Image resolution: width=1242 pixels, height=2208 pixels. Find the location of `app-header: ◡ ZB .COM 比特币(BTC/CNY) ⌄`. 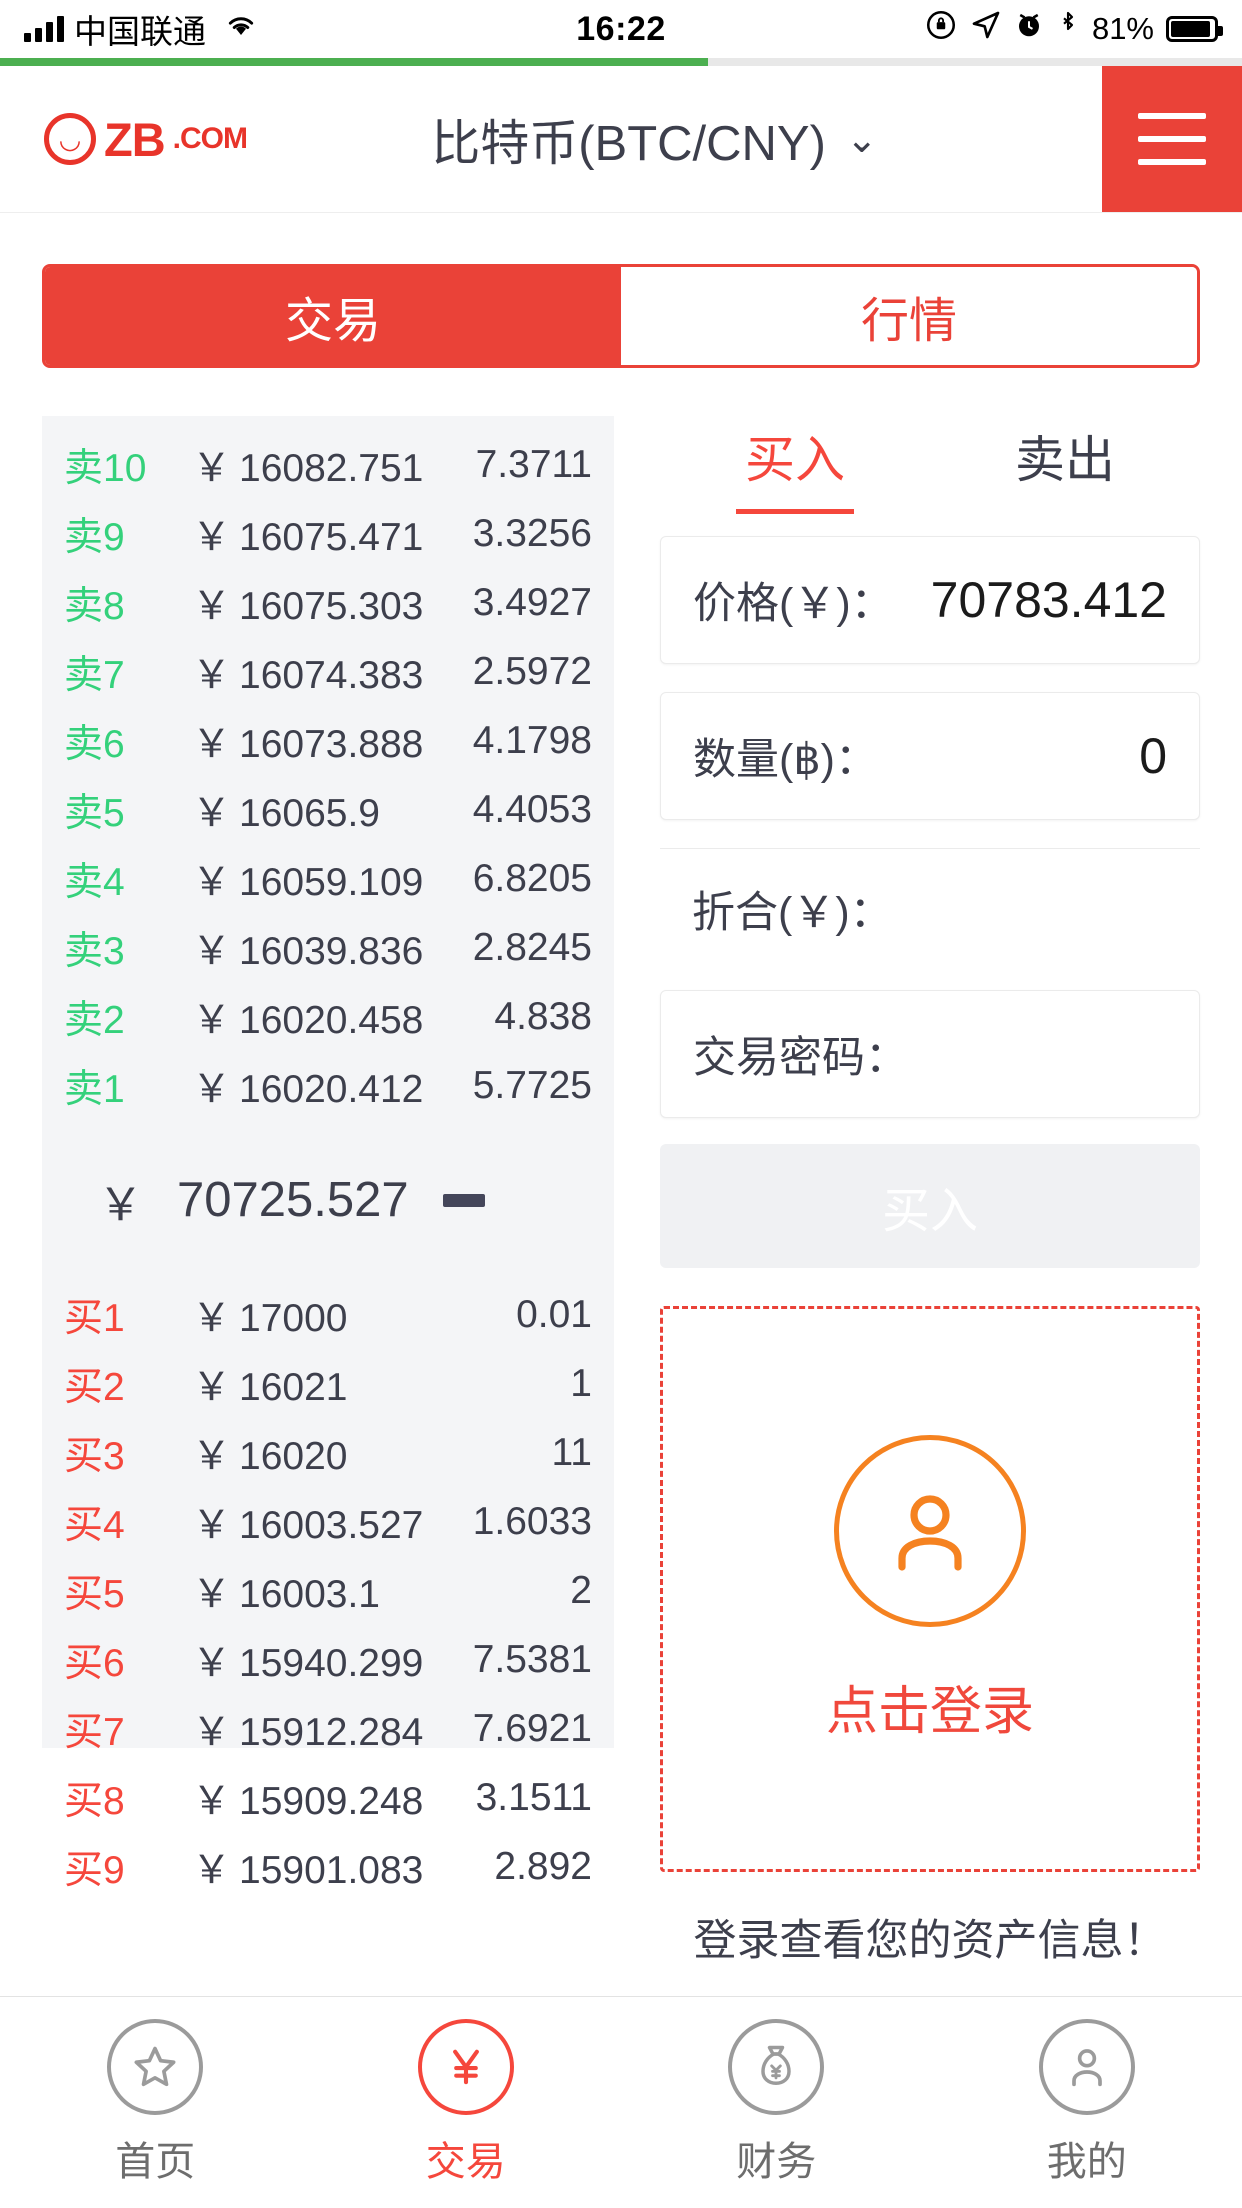

app-header: ◡ ZB .COM 比特币(BTC/CNY) ⌄ is located at coordinates (621, 139).